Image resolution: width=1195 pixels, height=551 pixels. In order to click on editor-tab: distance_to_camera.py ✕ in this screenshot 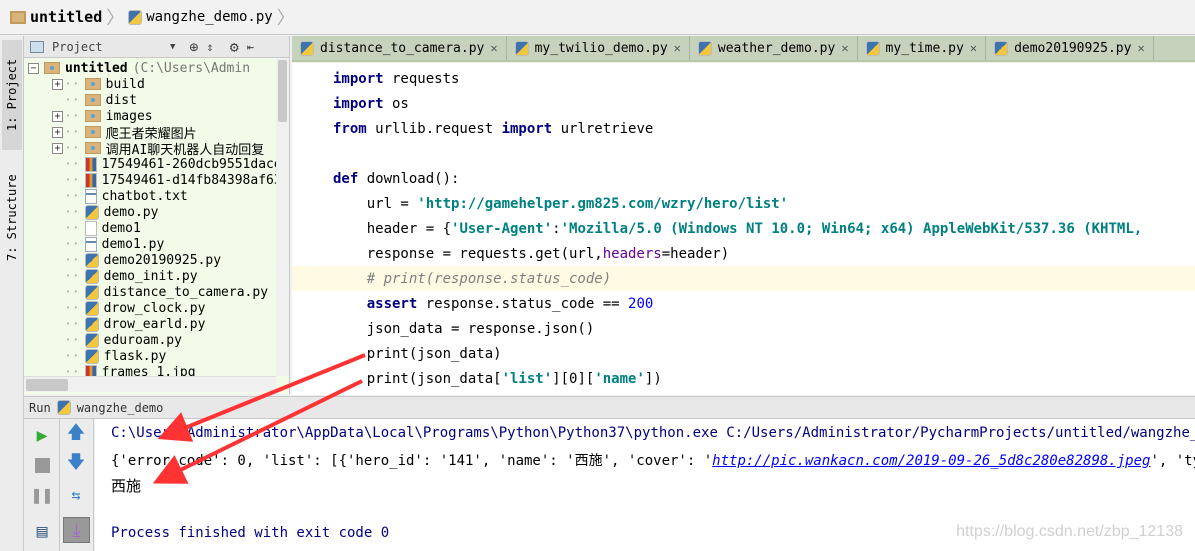, I will do `click(399, 48)`.